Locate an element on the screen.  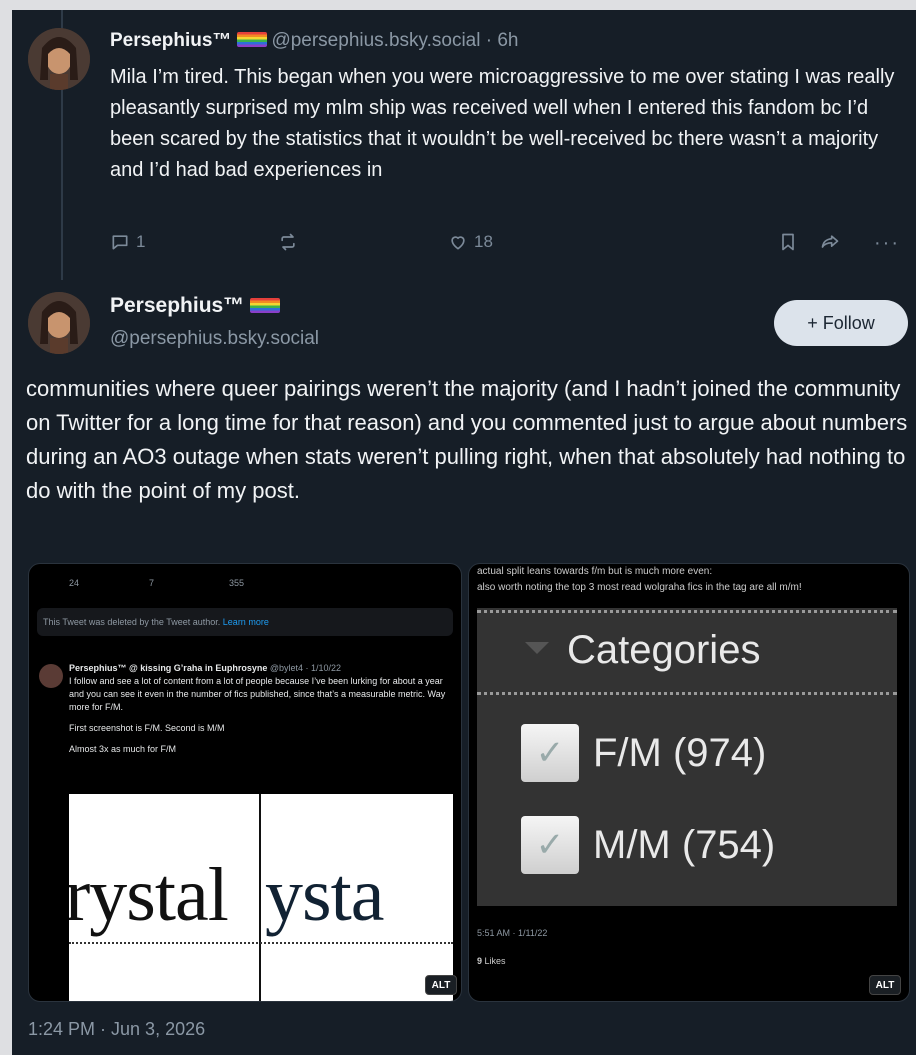
post-header: Persephius™ @persephius.bsky.social · 6h is located at coordinates (314, 41).